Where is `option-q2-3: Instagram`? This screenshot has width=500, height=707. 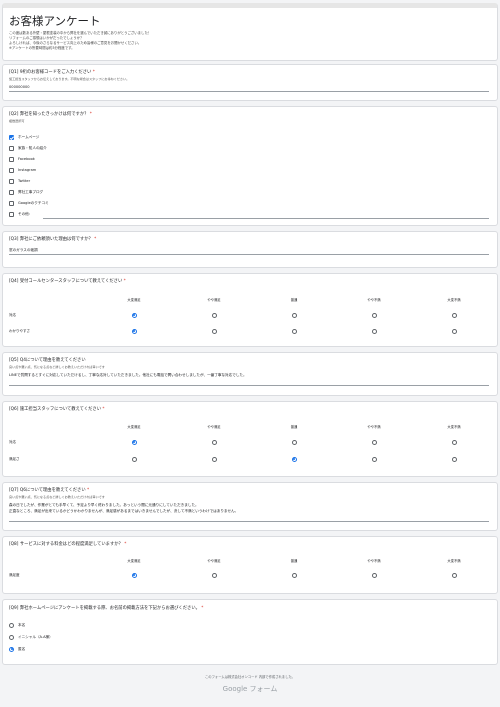
option-q2-3: Instagram is located at coordinates (22, 170).